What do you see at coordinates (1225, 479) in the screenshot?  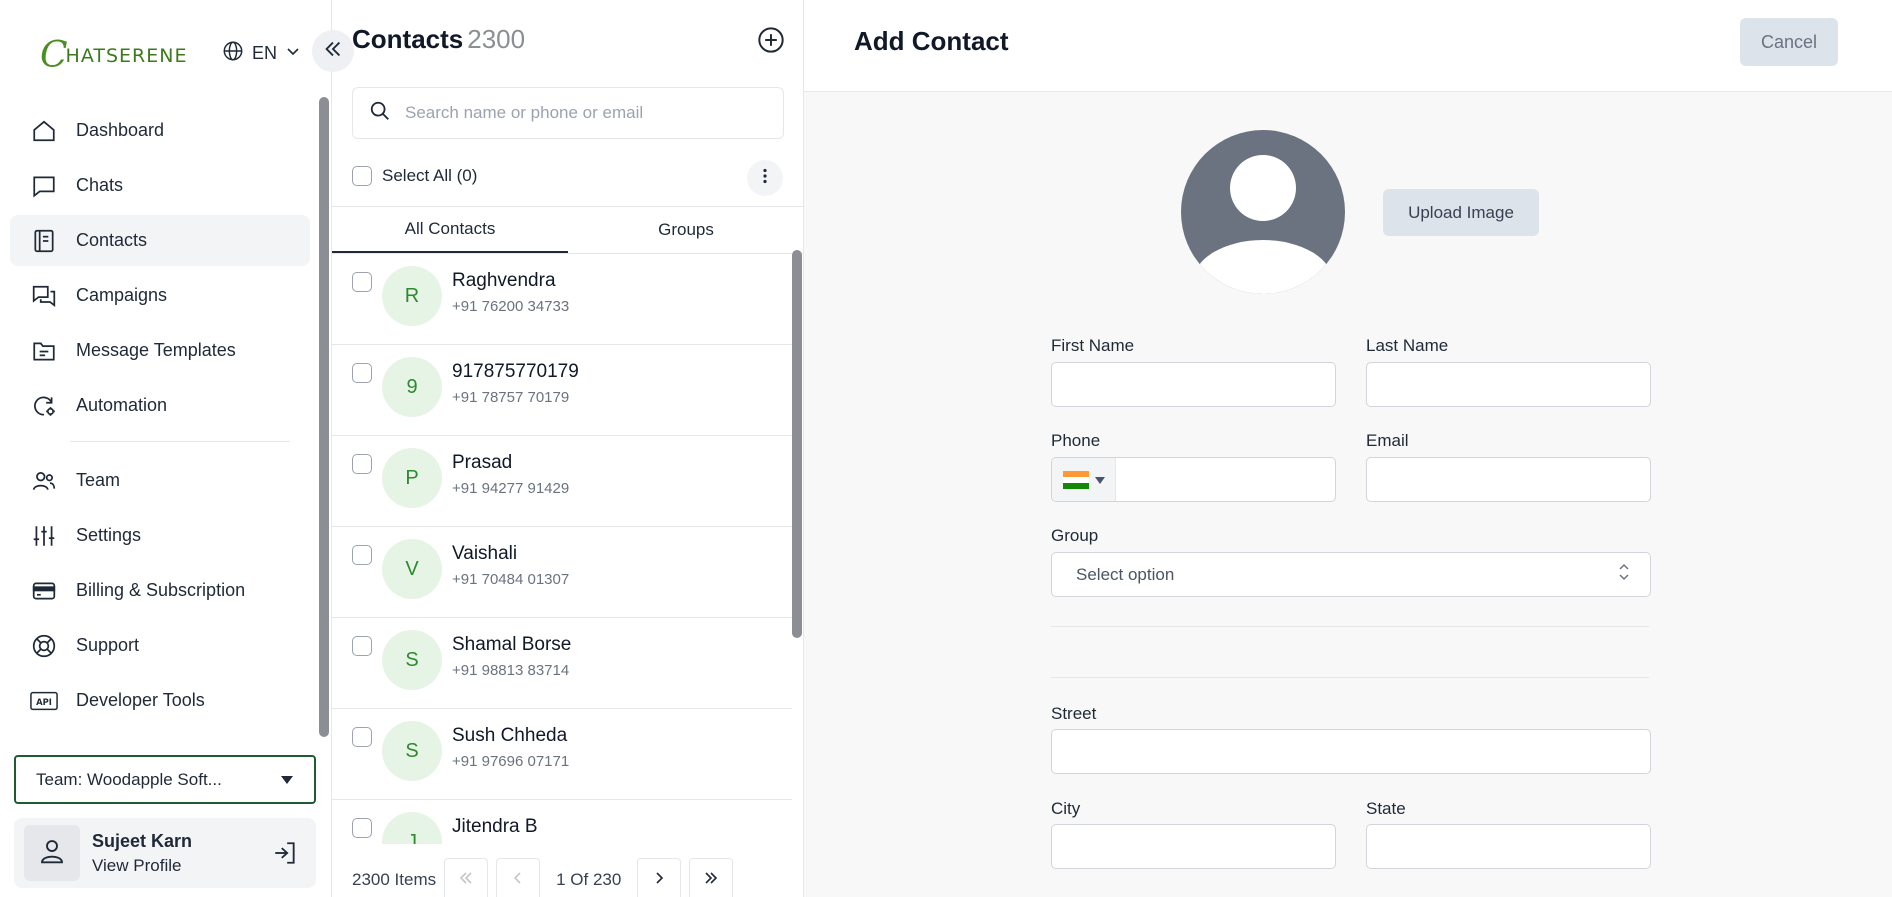 I see `phone-input` at bounding box center [1225, 479].